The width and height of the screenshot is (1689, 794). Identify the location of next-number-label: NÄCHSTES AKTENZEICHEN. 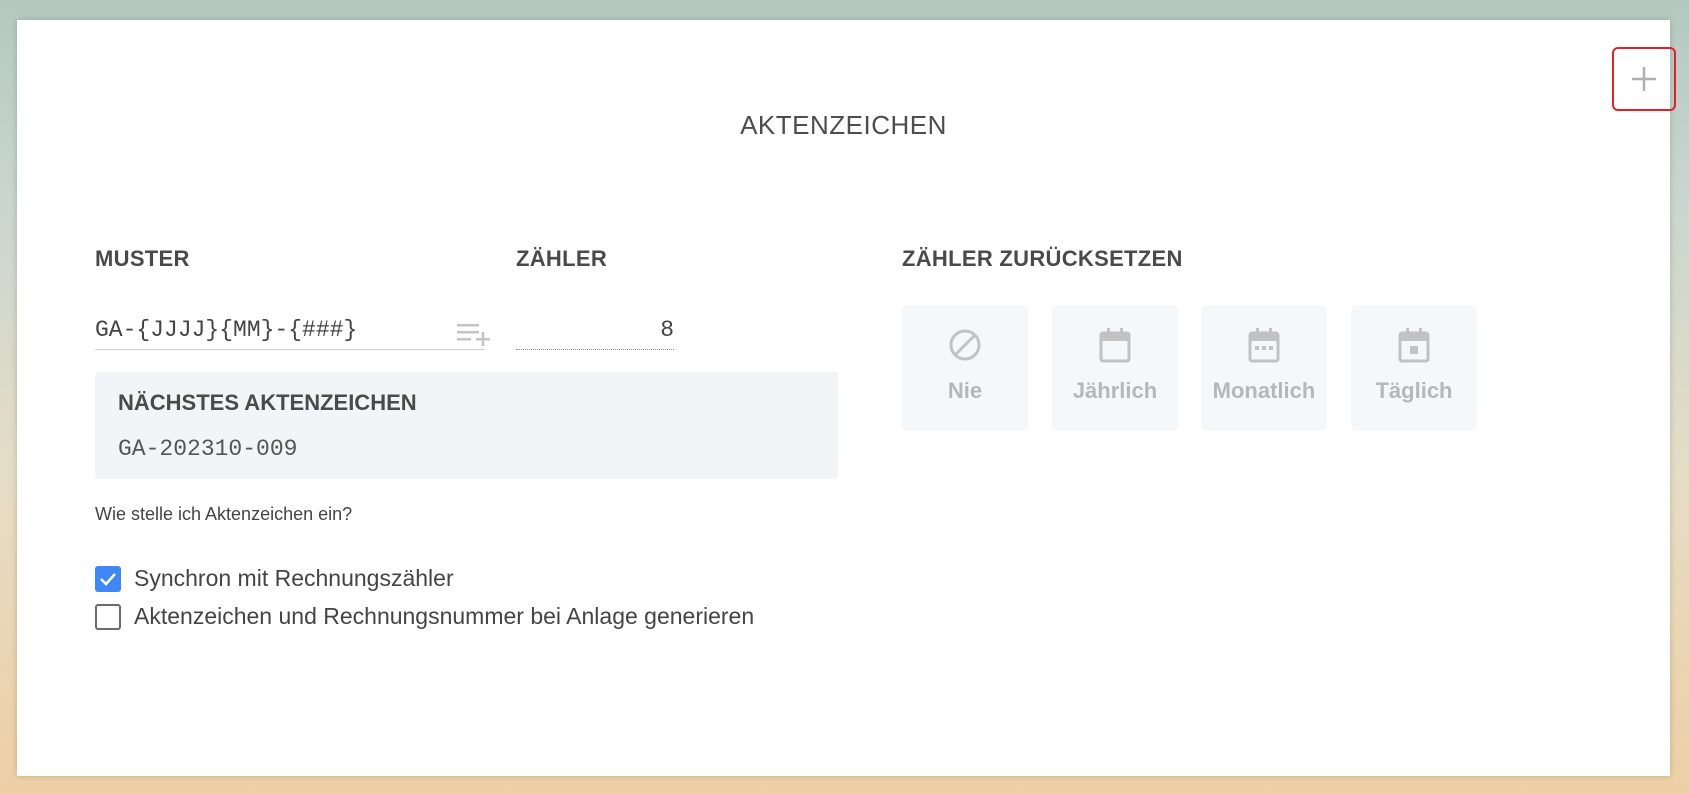
(267, 402).